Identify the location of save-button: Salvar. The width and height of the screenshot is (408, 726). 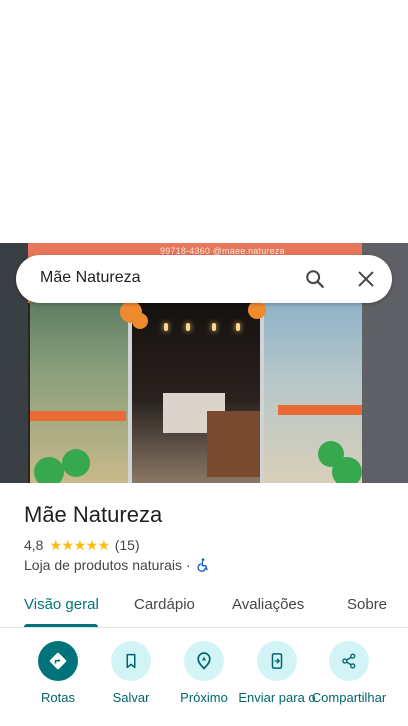
(131, 673).